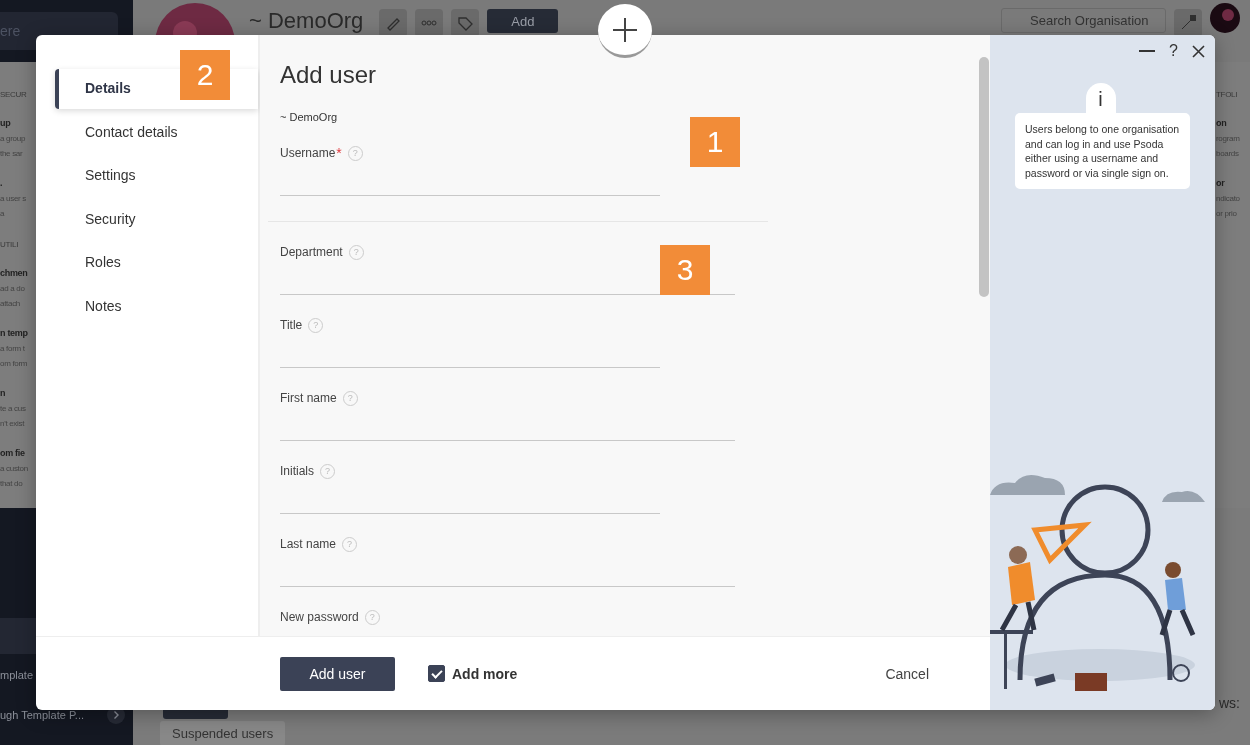 The height and width of the screenshot is (745, 1250). I want to click on menu-item-title: on, so click(1233, 126).